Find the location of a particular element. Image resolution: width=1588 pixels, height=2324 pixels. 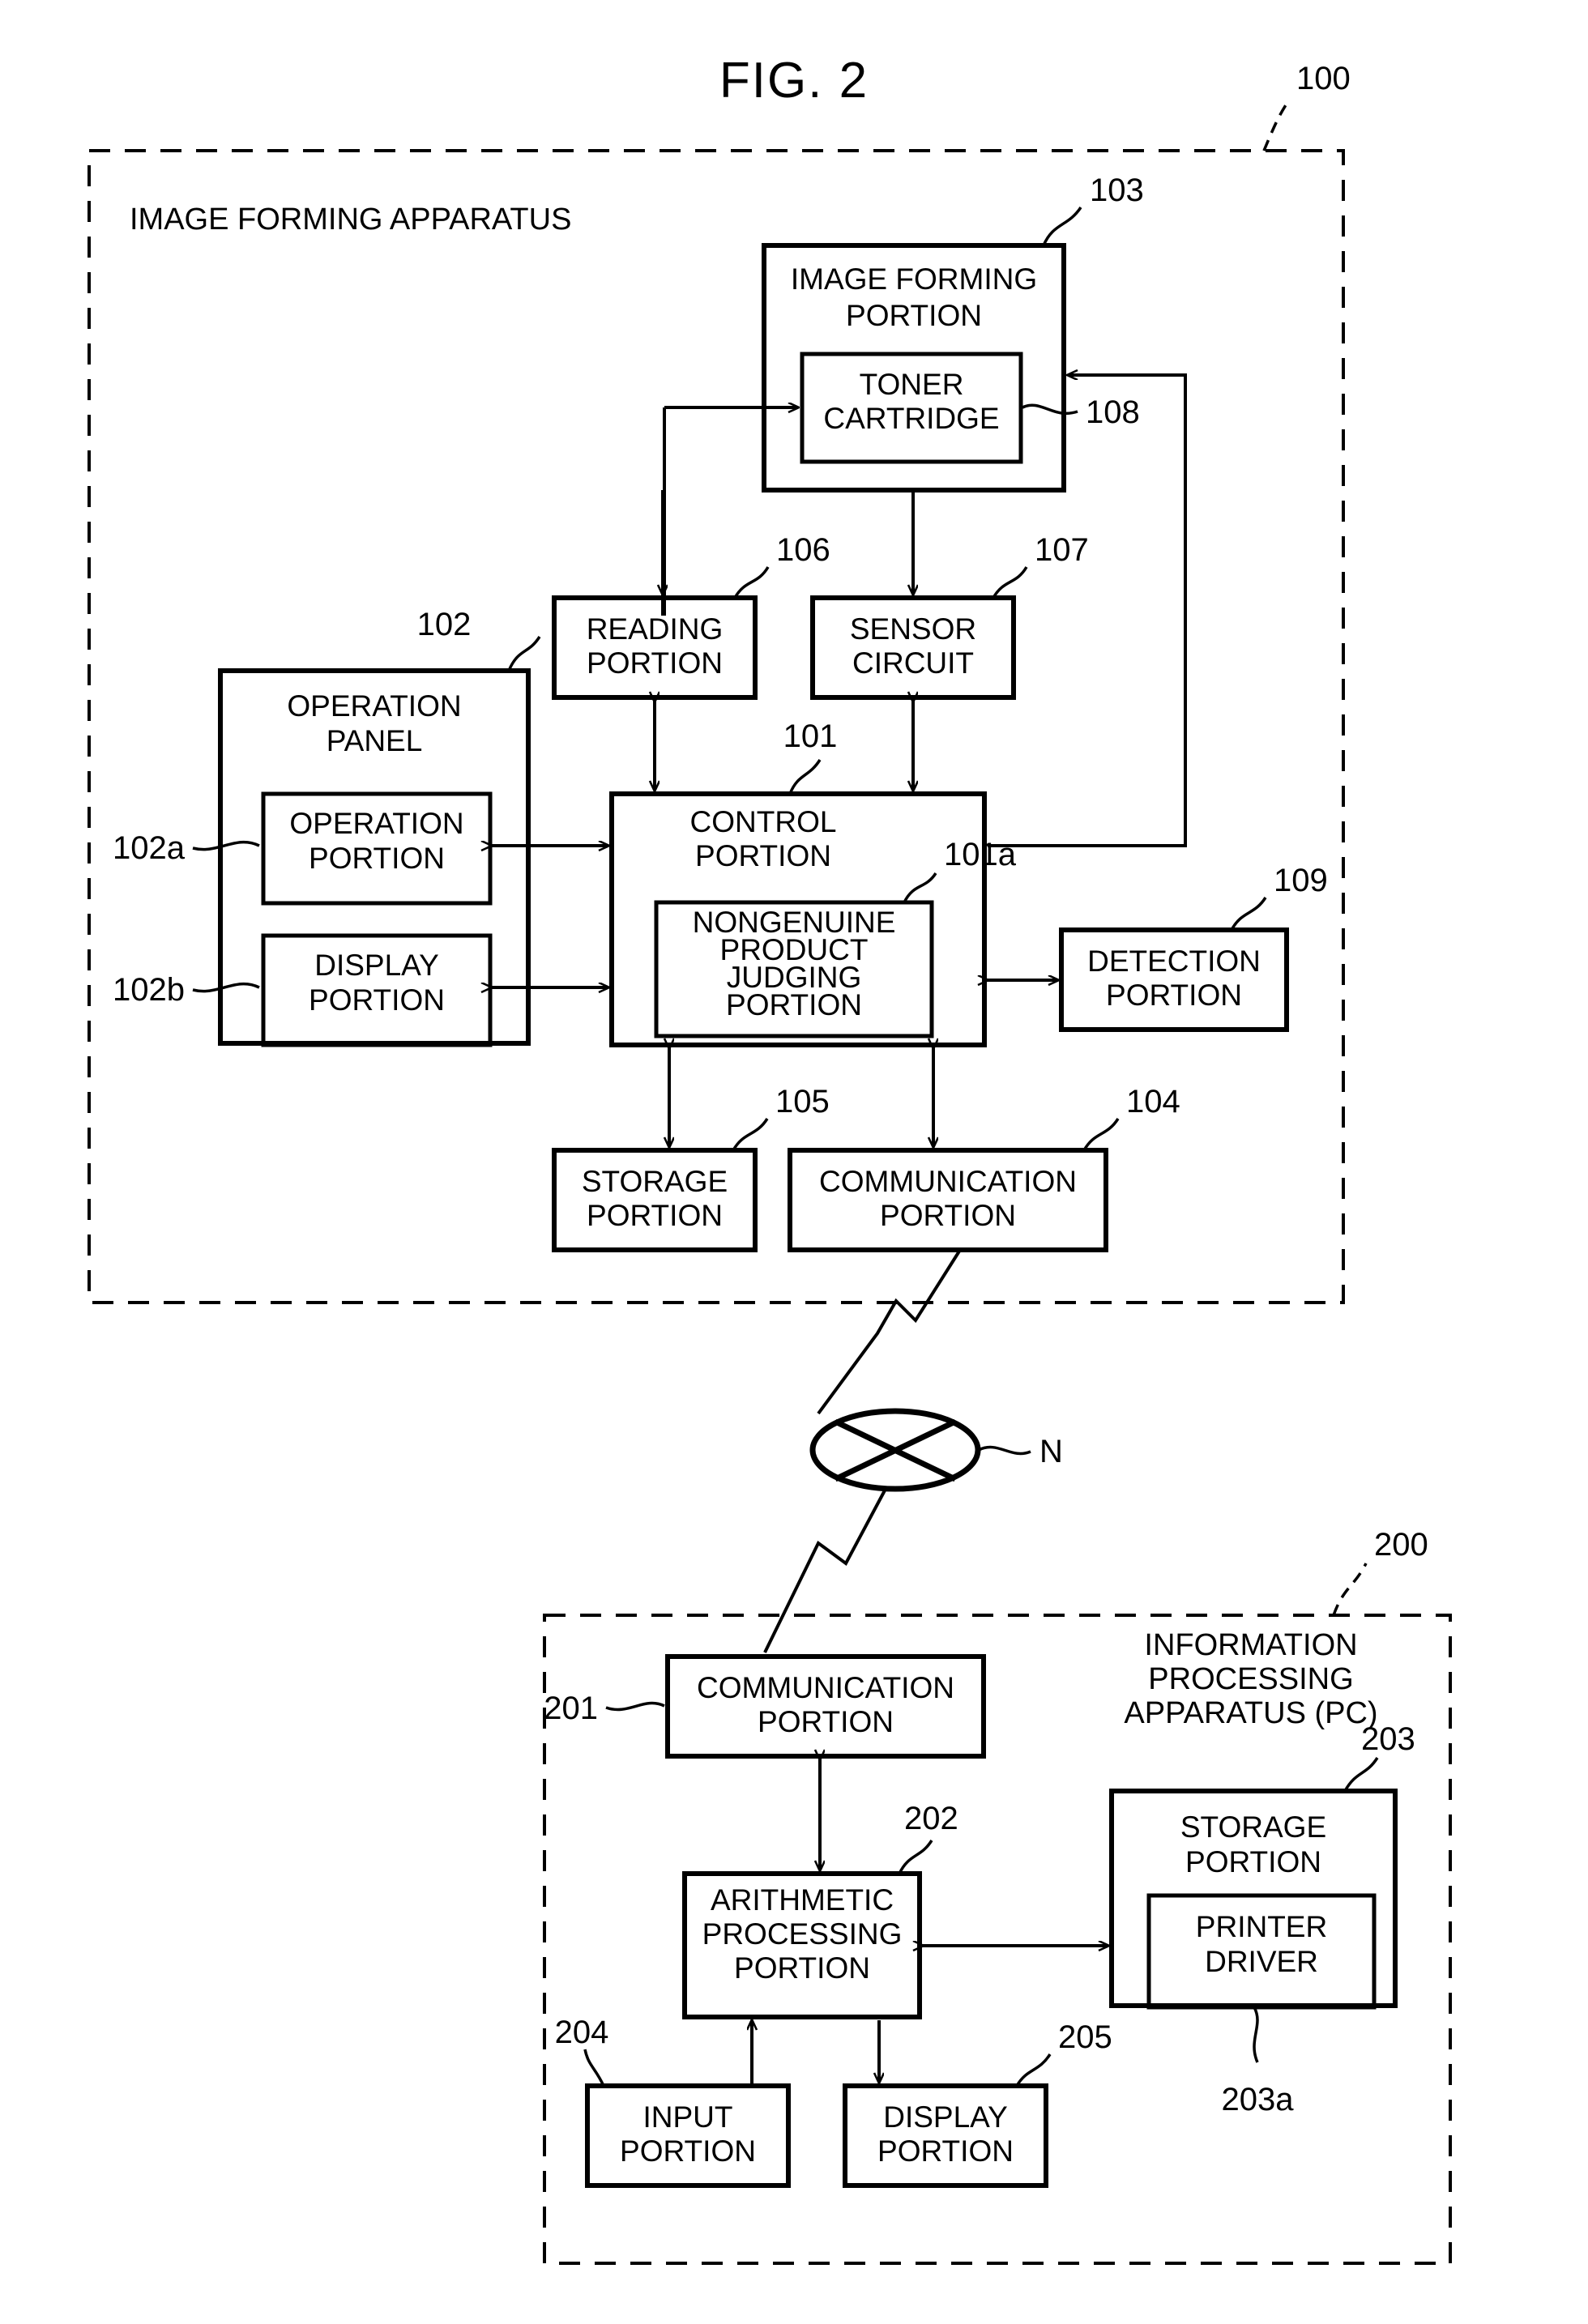

ref-200: 200 is located at coordinates (1401, 1545).